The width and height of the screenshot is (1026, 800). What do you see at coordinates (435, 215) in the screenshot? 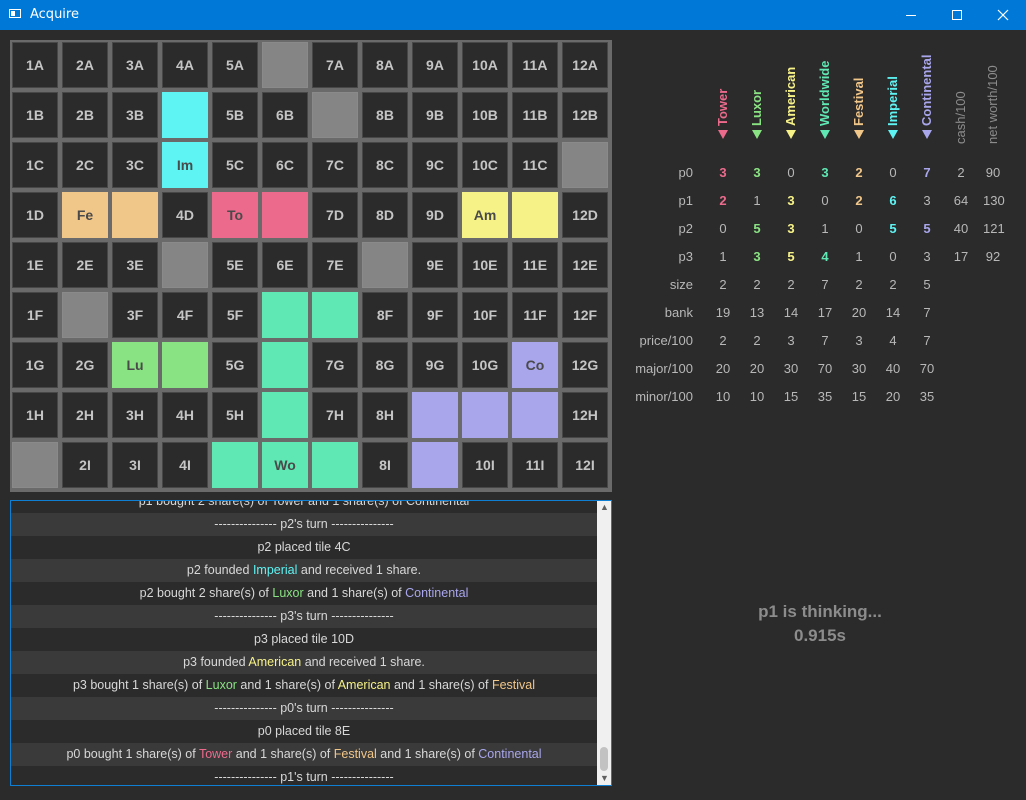
I see `board-cell: 9D` at bounding box center [435, 215].